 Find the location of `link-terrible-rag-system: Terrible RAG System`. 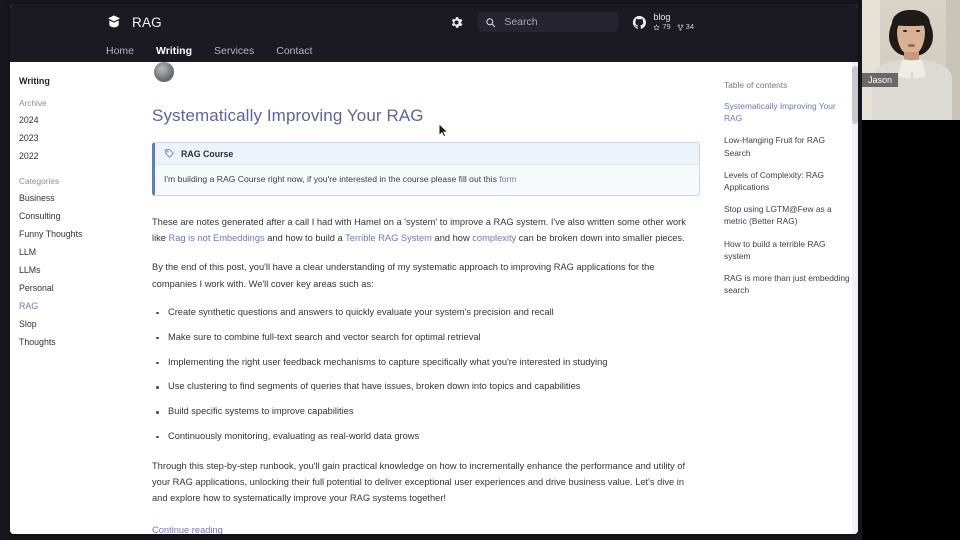

link-terrible-rag-system: Terrible RAG System is located at coordinates (388, 238).